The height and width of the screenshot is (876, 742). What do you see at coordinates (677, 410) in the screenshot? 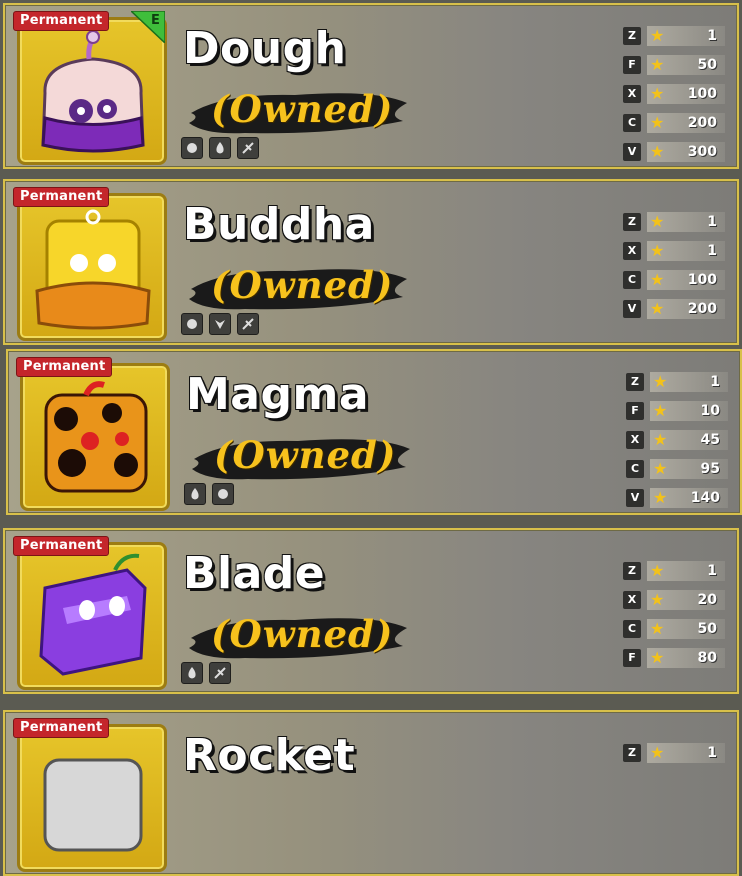
I see `move-row: F ★ 10` at bounding box center [677, 410].